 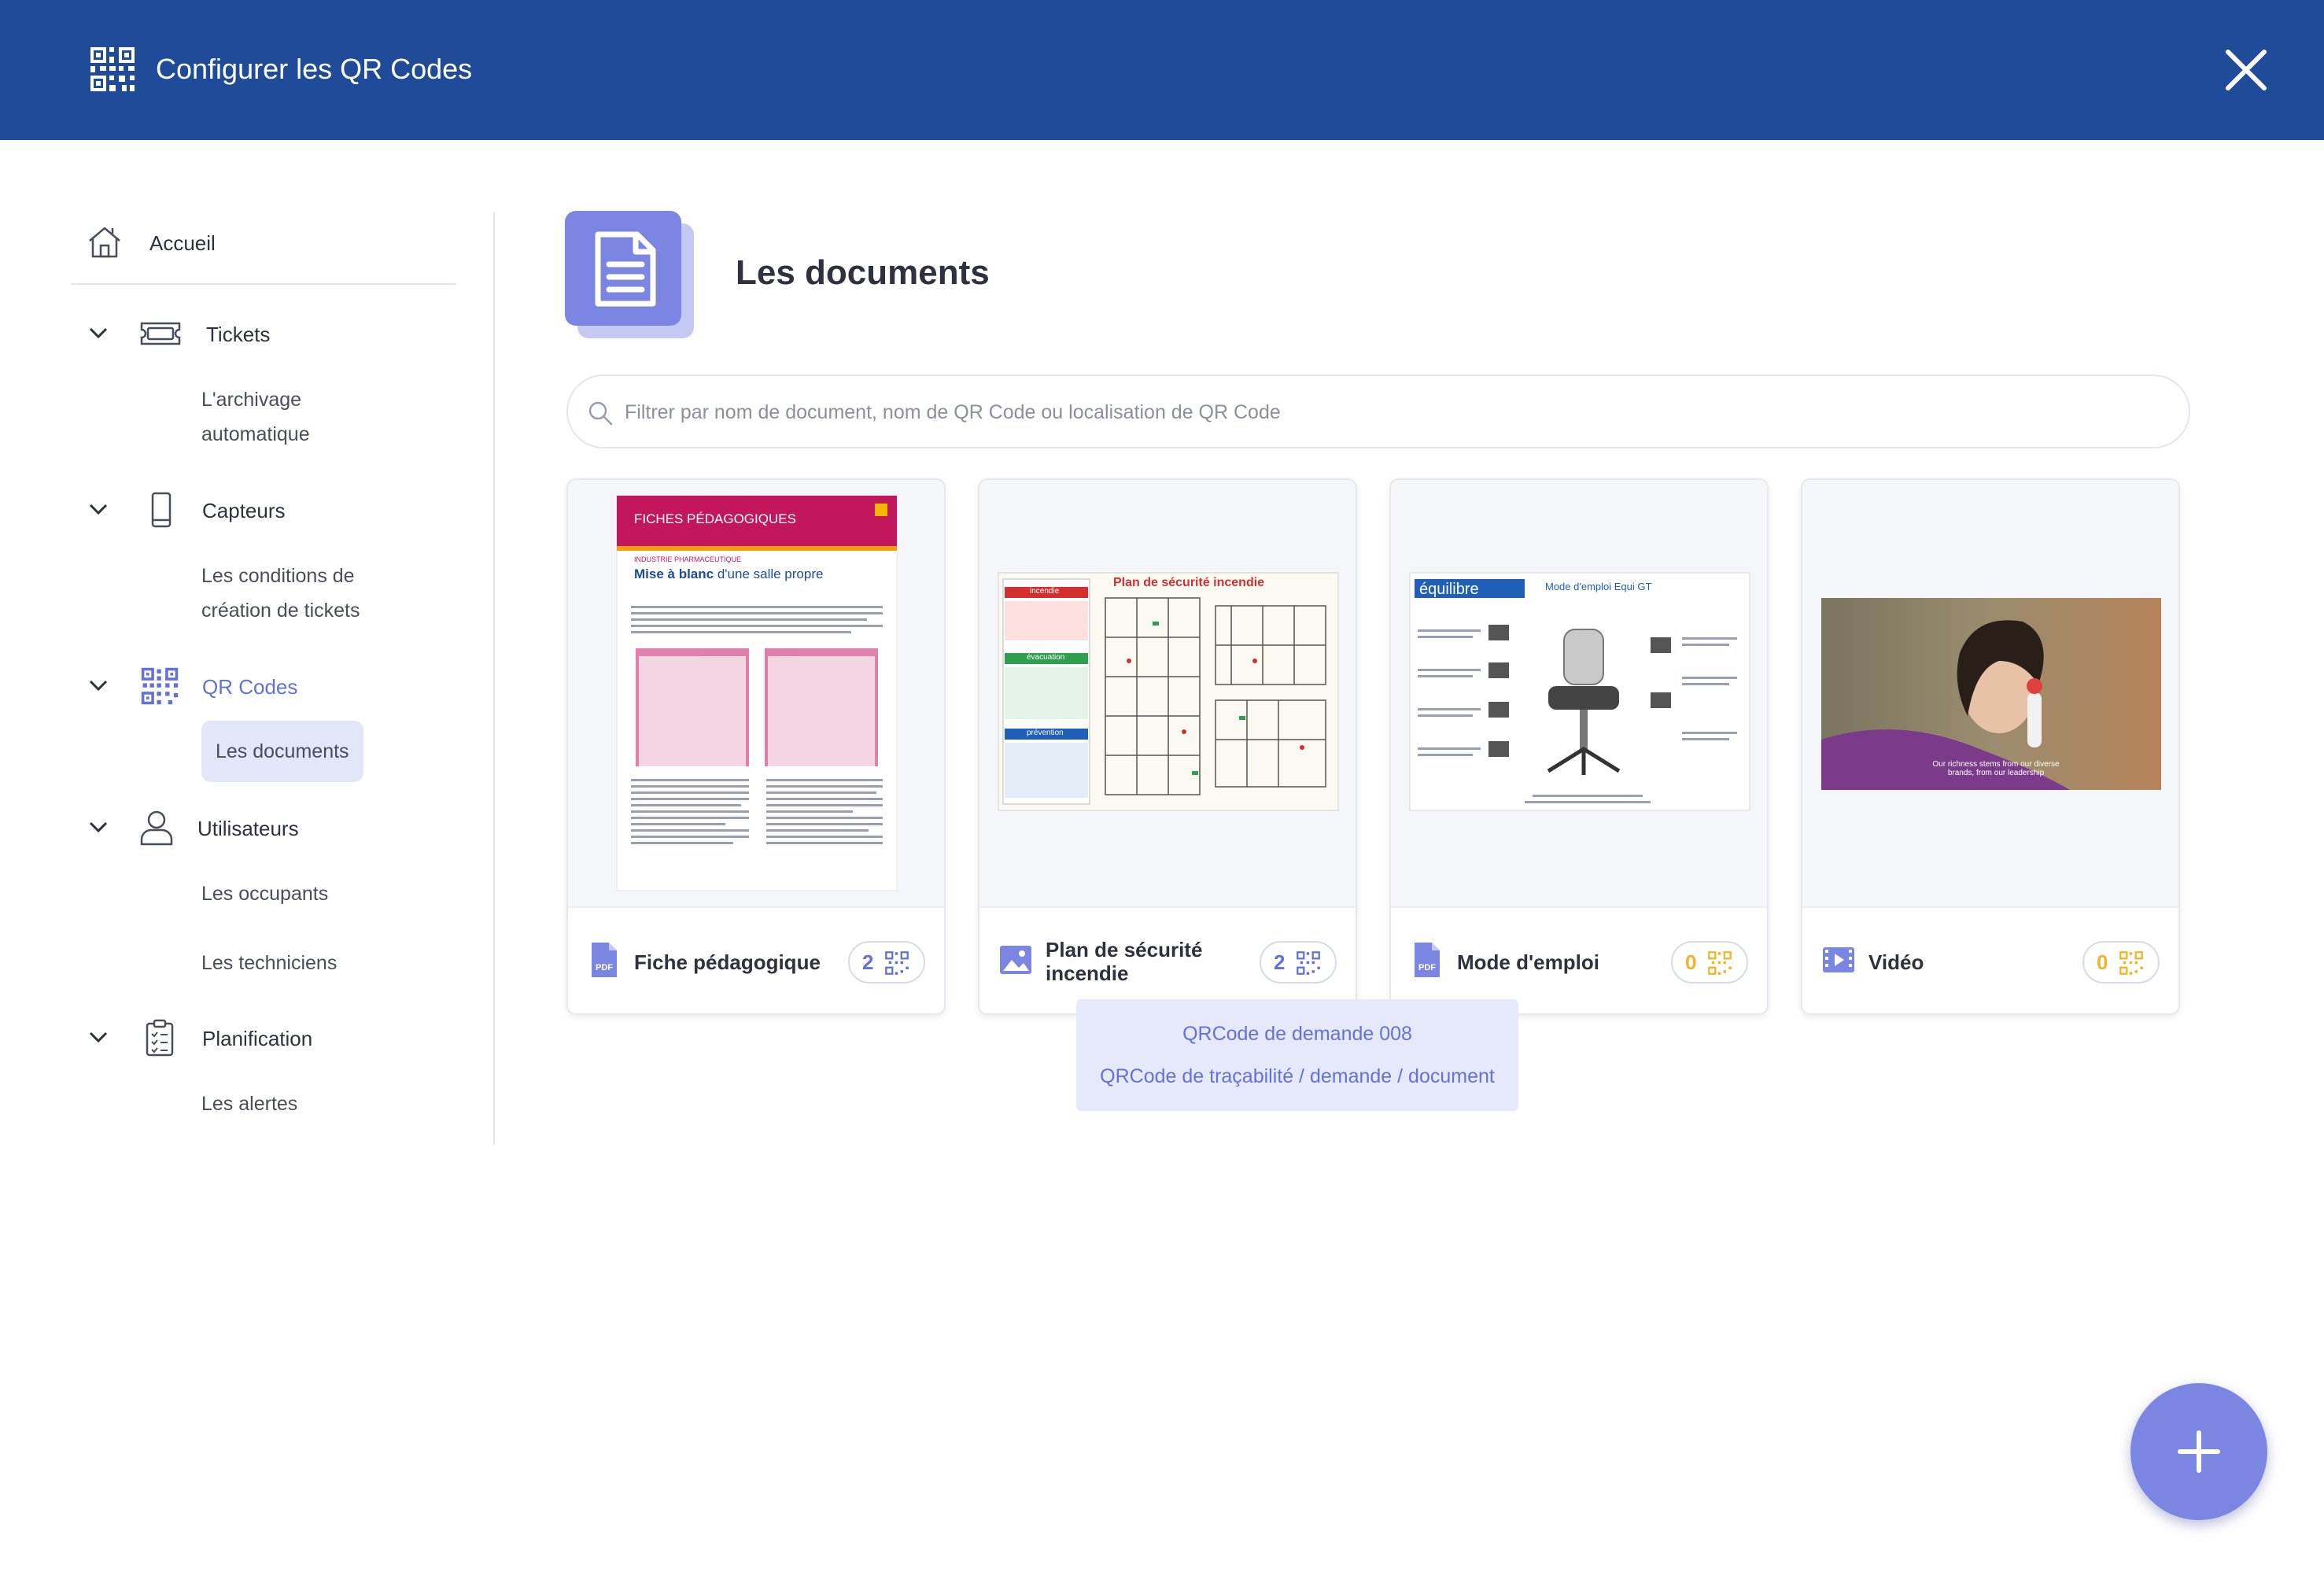 I want to click on page-title: Les documents, so click(x=863, y=273).